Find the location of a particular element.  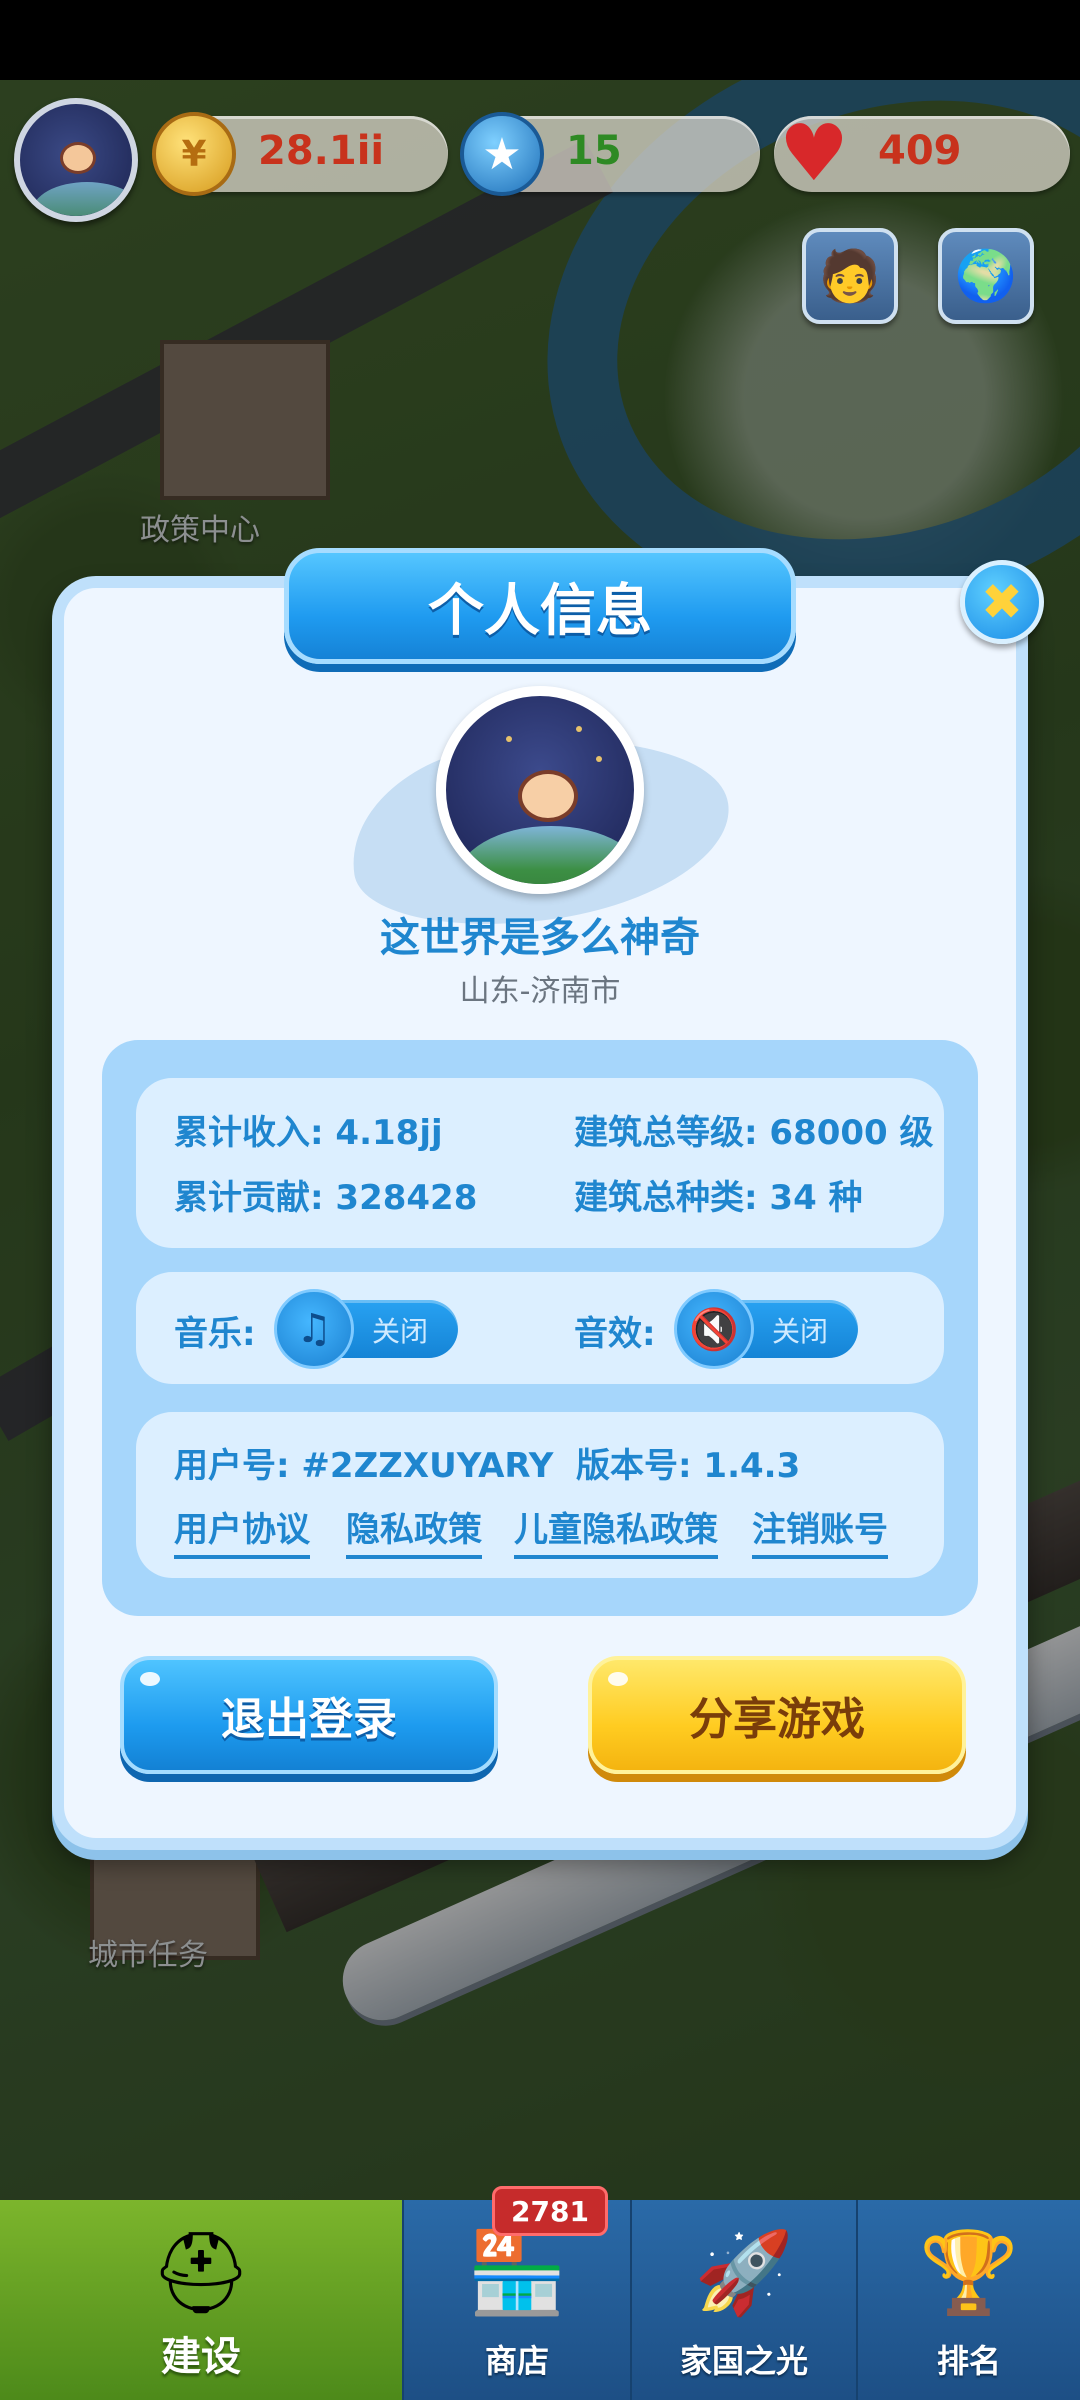

delete-account-link: 注销账号 is located at coordinates (820, 1530).